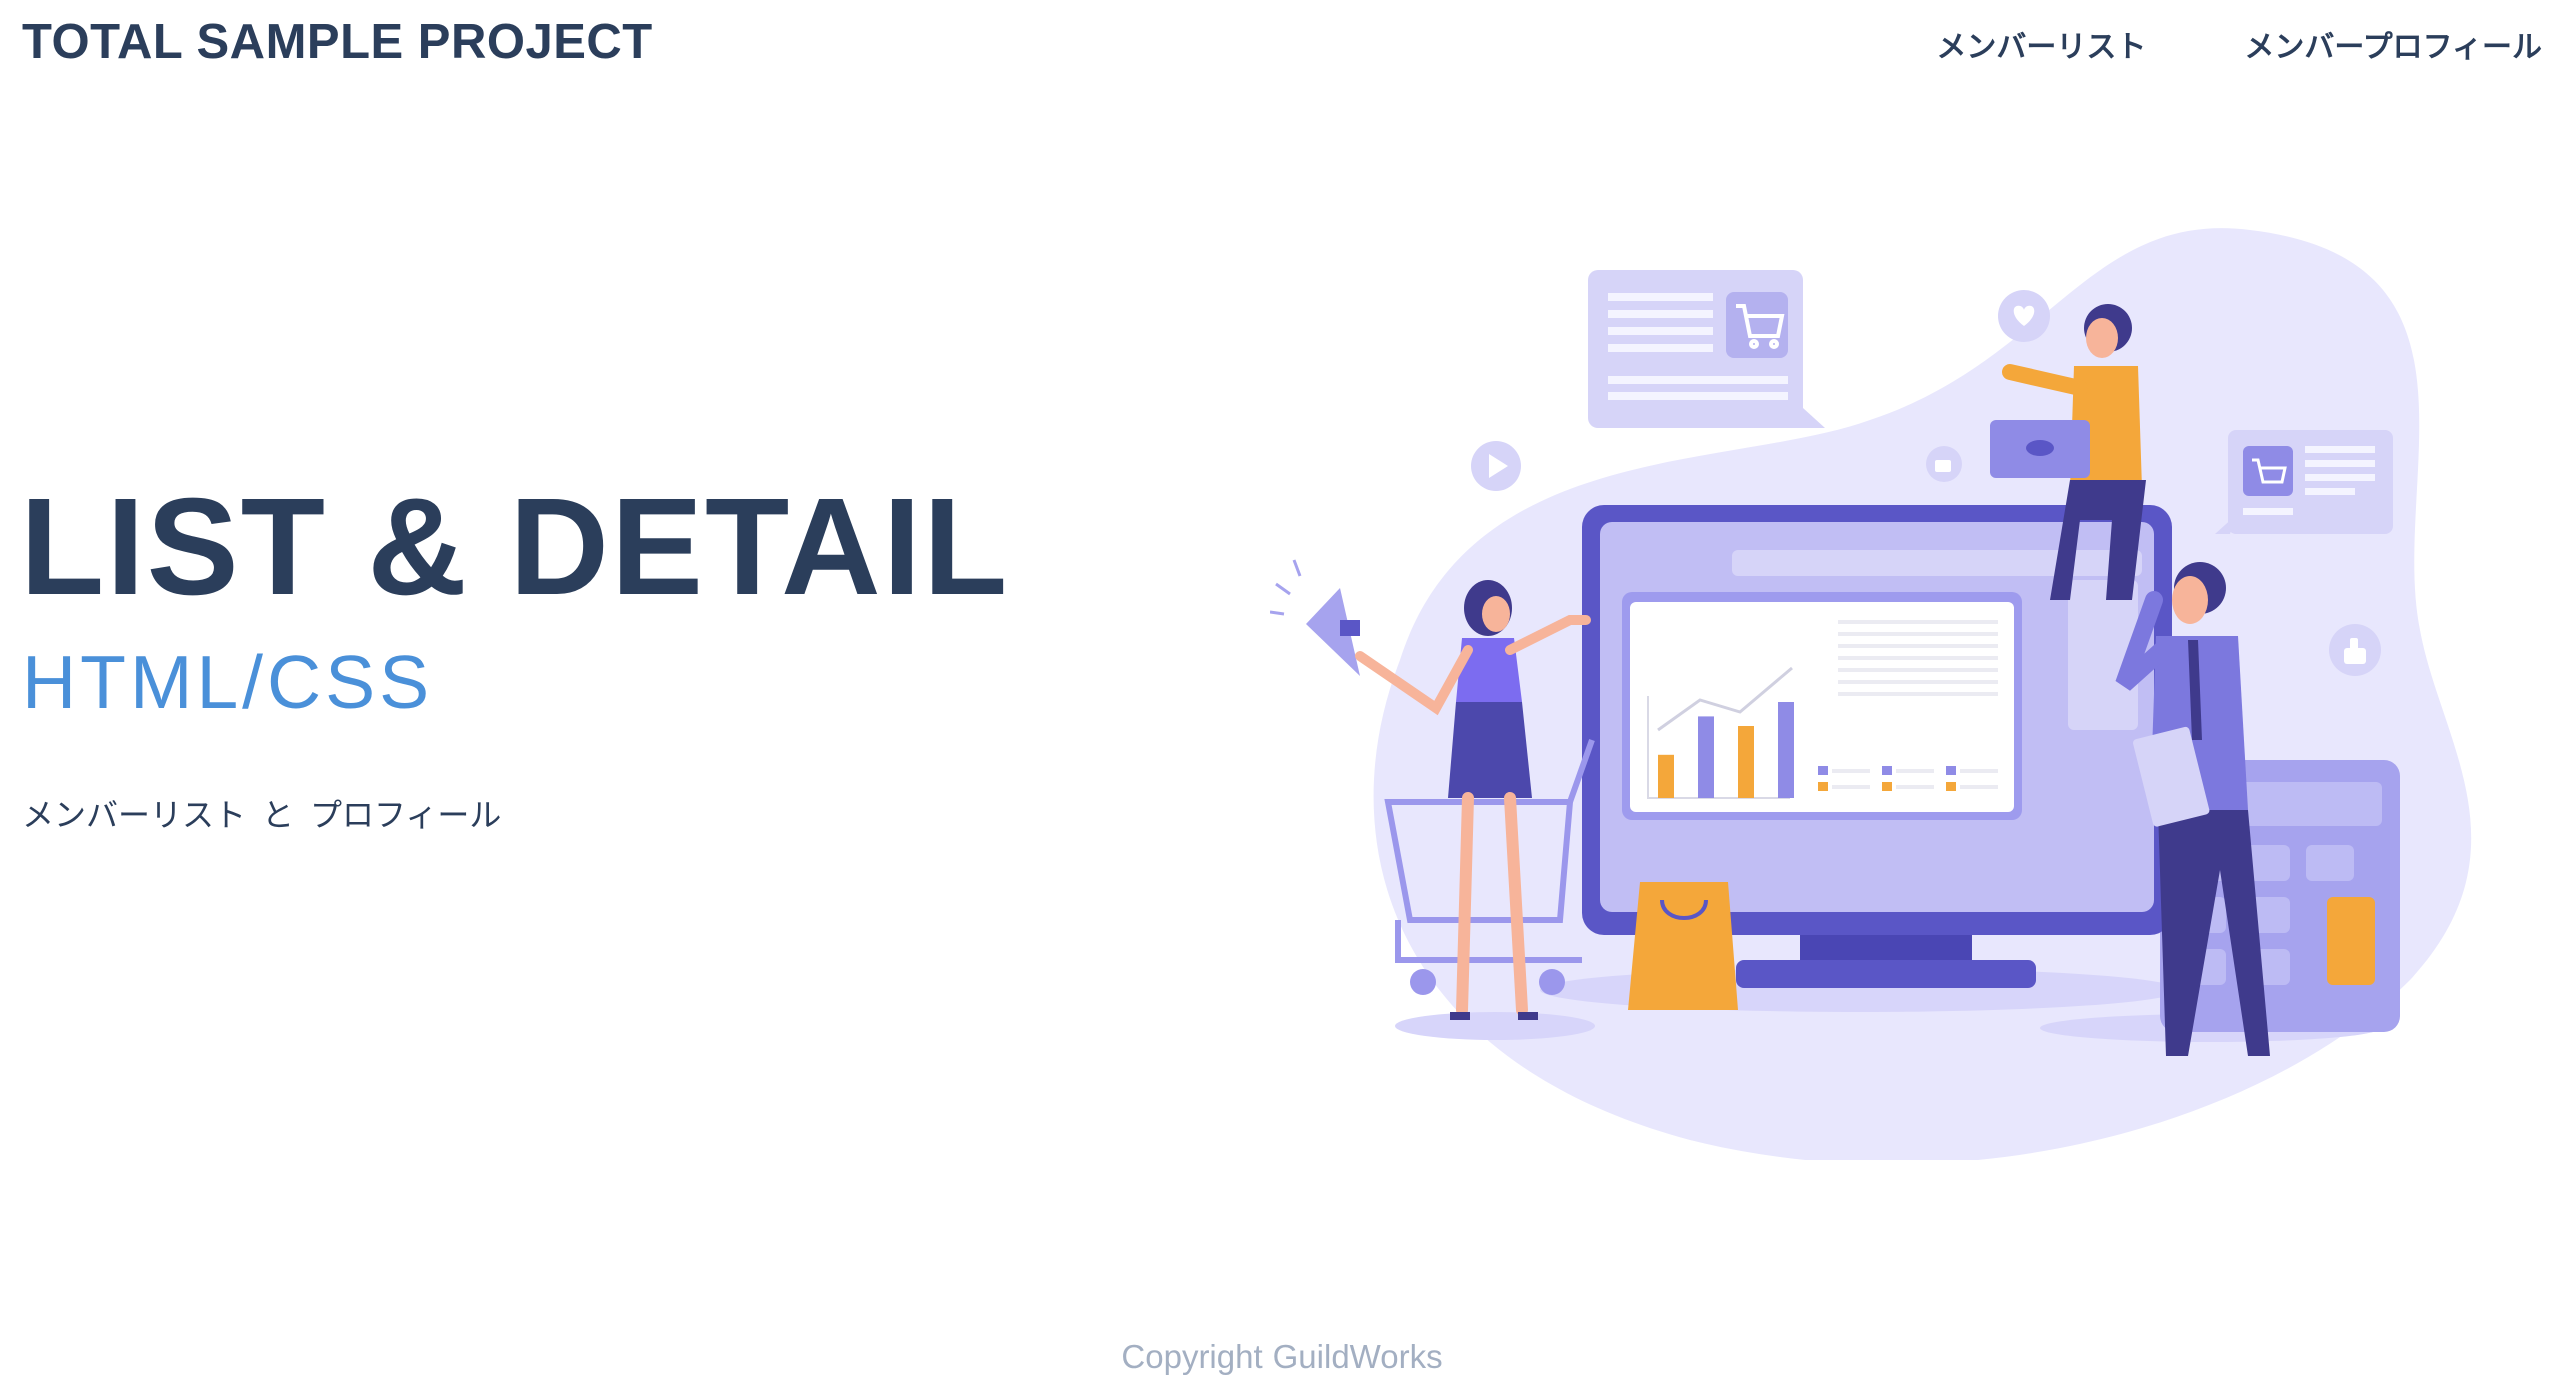 The height and width of the screenshot is (1394, 2564). What do you see at coordinates (515, 547) in the screenshot?
I see `hero-title: LIST & DETAIL` at bounding box center [515, 547].